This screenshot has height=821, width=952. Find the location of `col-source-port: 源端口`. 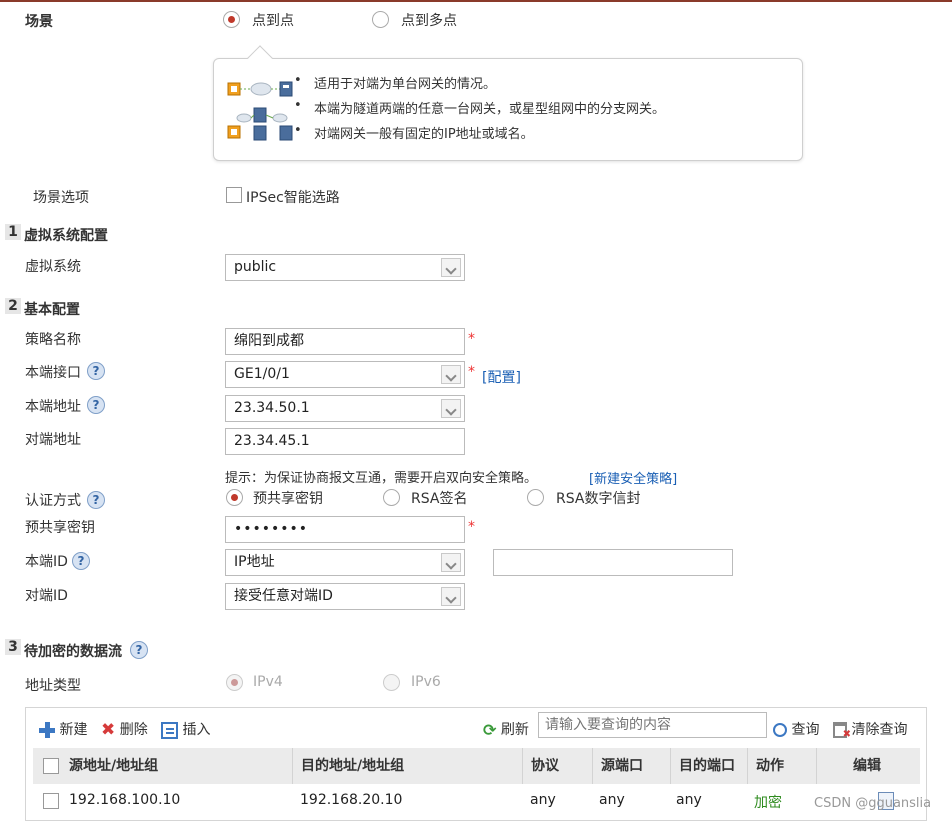

col-source-port: 源端口 is located at coordinates (617, 766).